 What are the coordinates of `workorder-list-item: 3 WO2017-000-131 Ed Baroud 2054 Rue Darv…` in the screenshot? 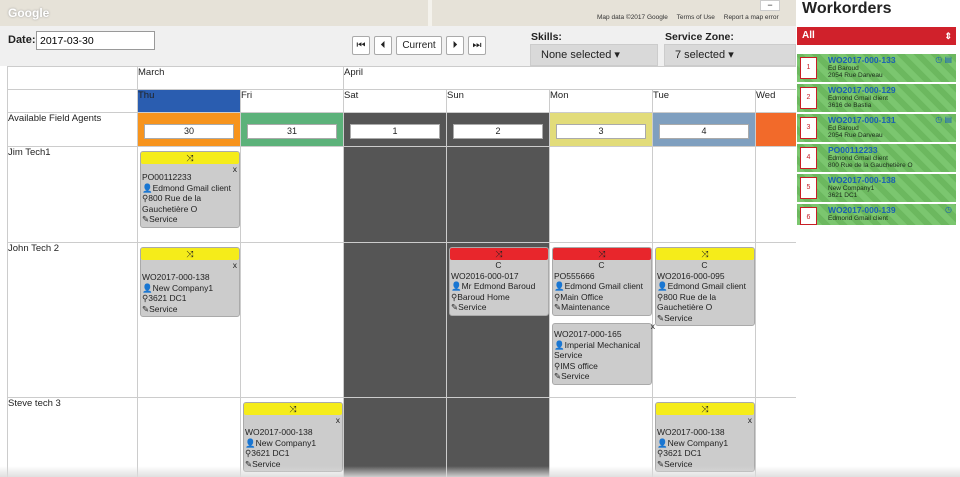 It's located at (876, 128).